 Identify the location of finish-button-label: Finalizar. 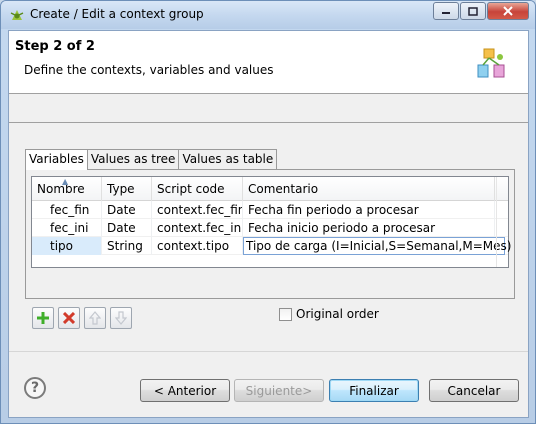
(374, 390).